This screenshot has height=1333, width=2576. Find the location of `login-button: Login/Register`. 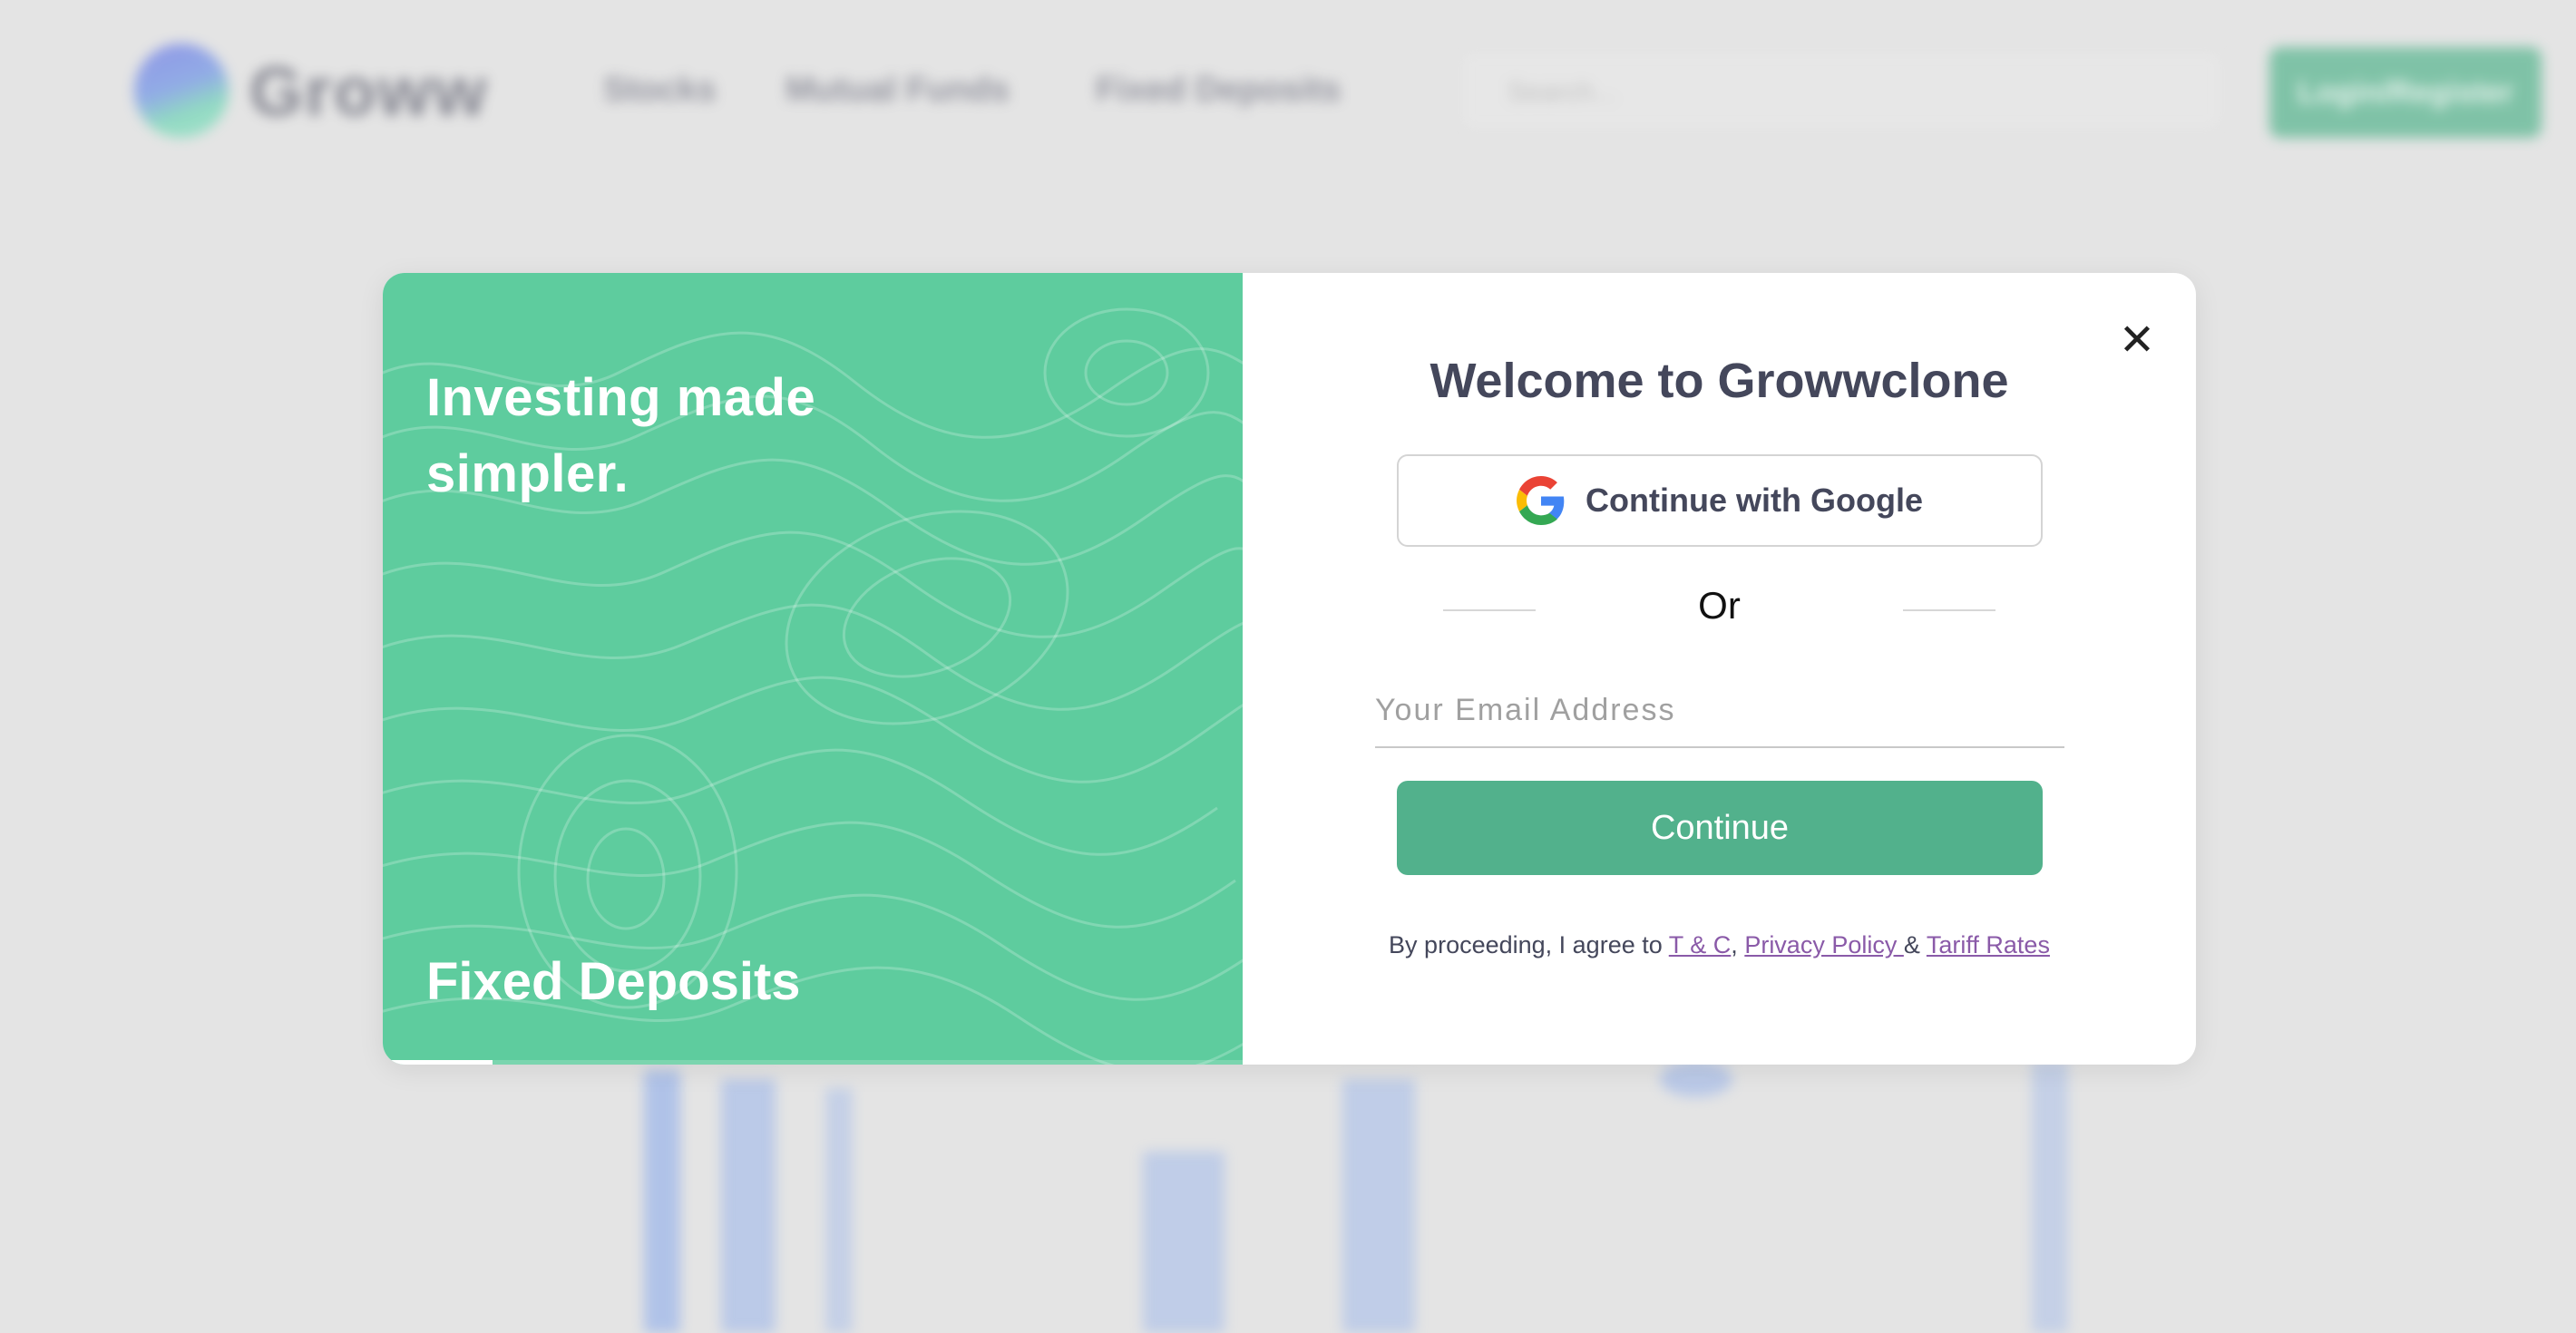

login-button: Login/Register is located at coordinates (2405, 93).